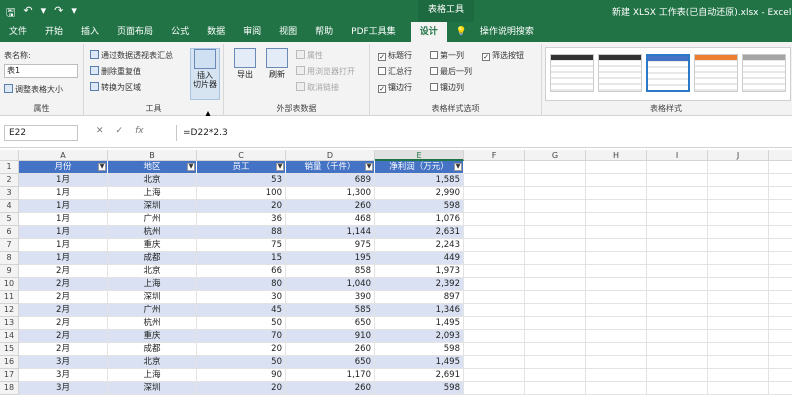  Describe the element at coordinates (241, 297) in the screenshot. I see `cell: 30` at that location.